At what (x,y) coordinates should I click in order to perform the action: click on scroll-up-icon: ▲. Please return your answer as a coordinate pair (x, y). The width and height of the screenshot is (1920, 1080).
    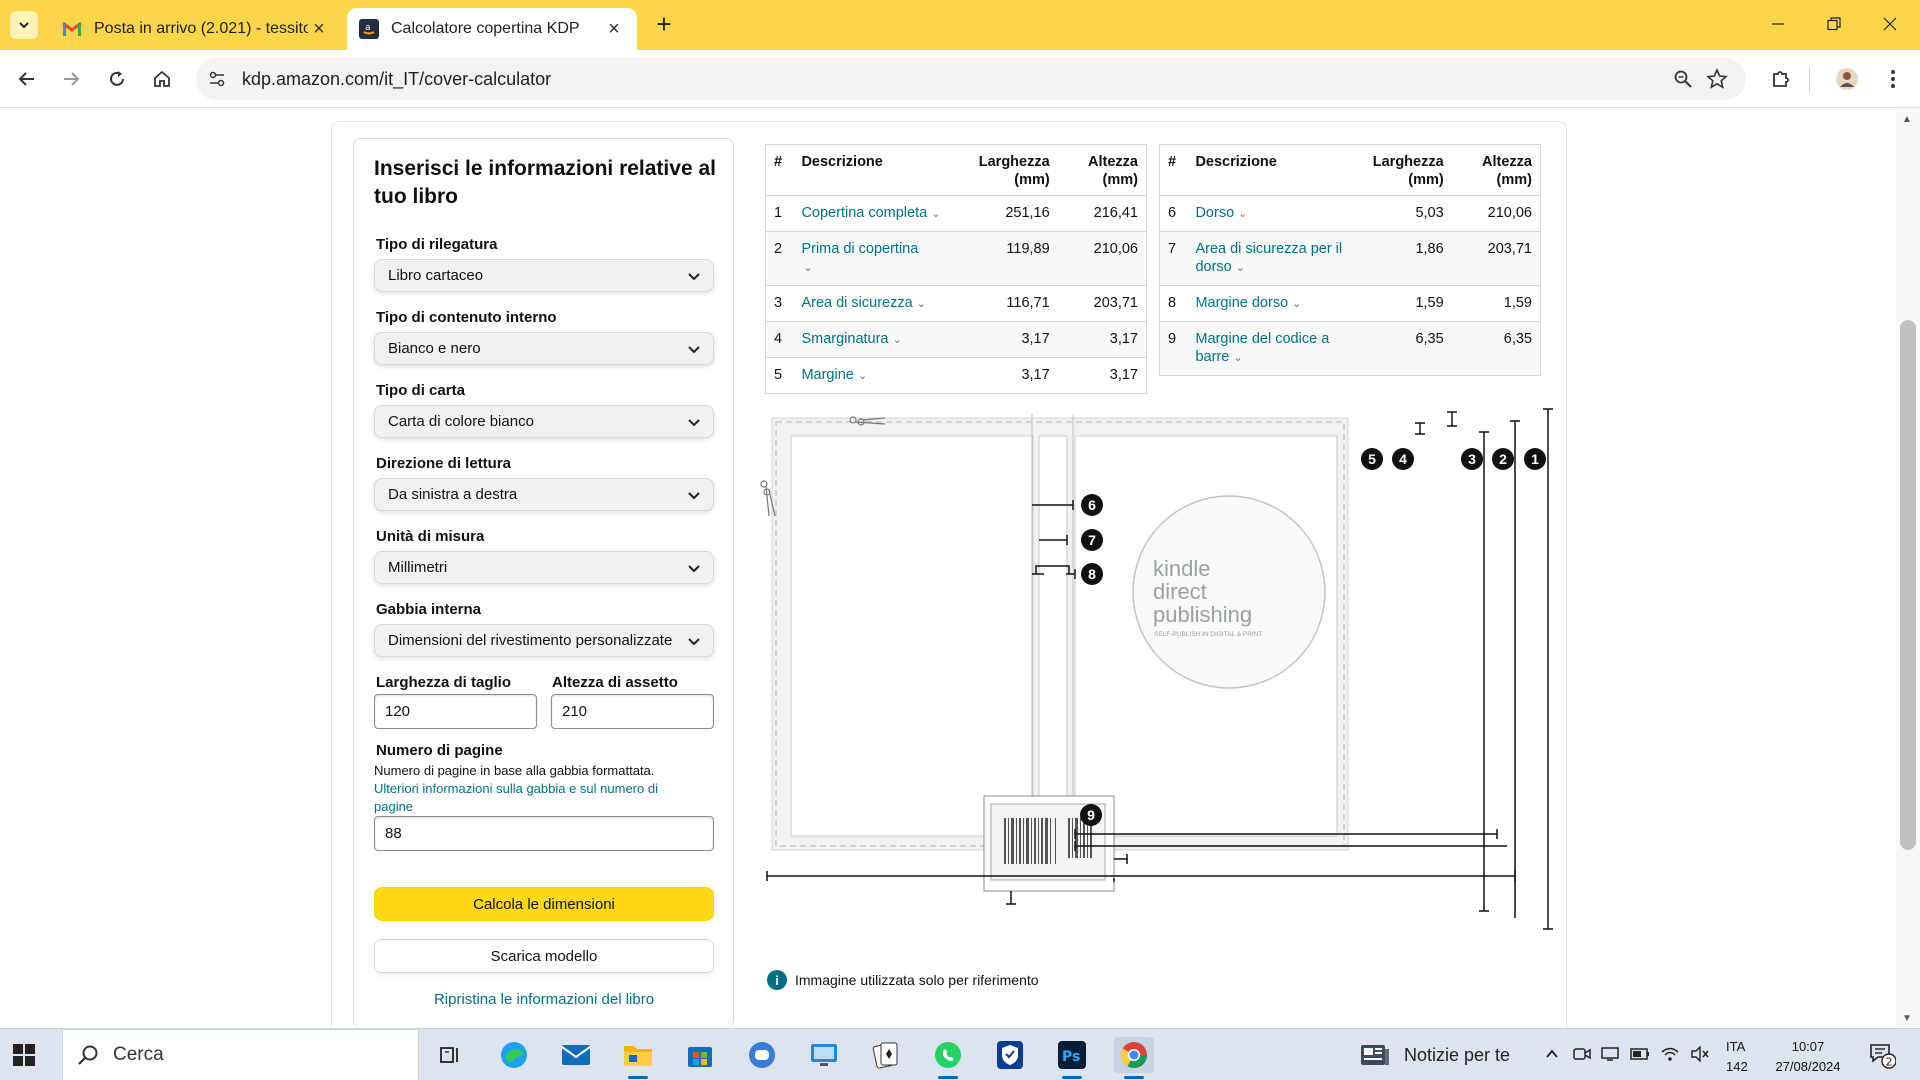
    Looking at the image, I should click on (1907, 119).